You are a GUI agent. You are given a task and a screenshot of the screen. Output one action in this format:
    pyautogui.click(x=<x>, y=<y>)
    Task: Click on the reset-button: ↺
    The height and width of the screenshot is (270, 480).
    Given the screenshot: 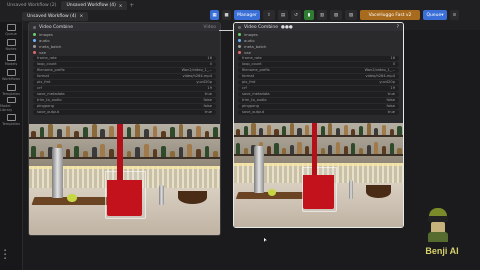 What is the action you would take?
    pyautogui.click(x=296, y=15)
    